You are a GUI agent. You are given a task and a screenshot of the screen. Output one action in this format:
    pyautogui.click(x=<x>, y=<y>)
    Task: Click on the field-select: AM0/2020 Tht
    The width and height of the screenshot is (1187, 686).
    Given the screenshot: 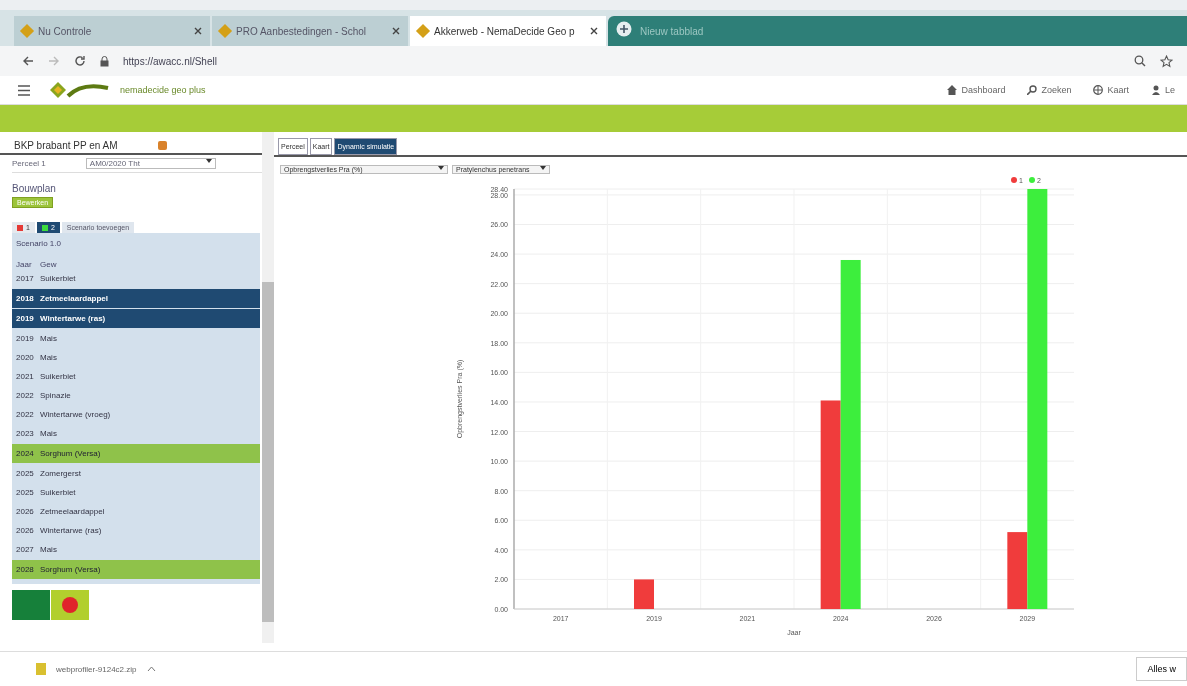 What is the action you would take?
    pyautogui.click(x=150, y=163)
    